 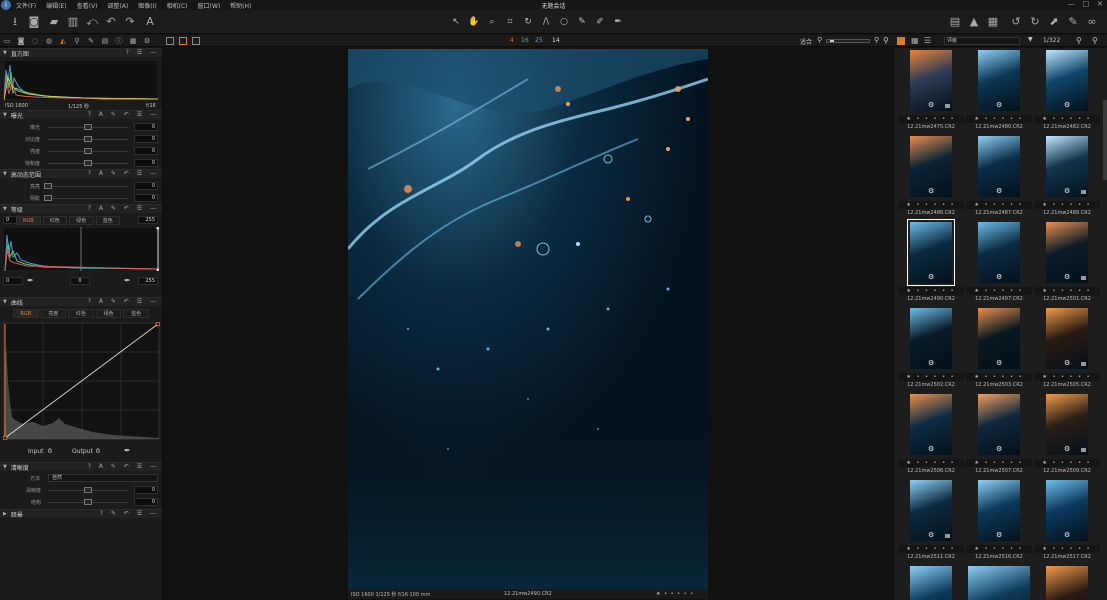 What do you see at coordinates (129, 513) in the screenshot?
I see `section-controls: ? ✎ ↶ ☰ —` at bounding box center [129, 513].